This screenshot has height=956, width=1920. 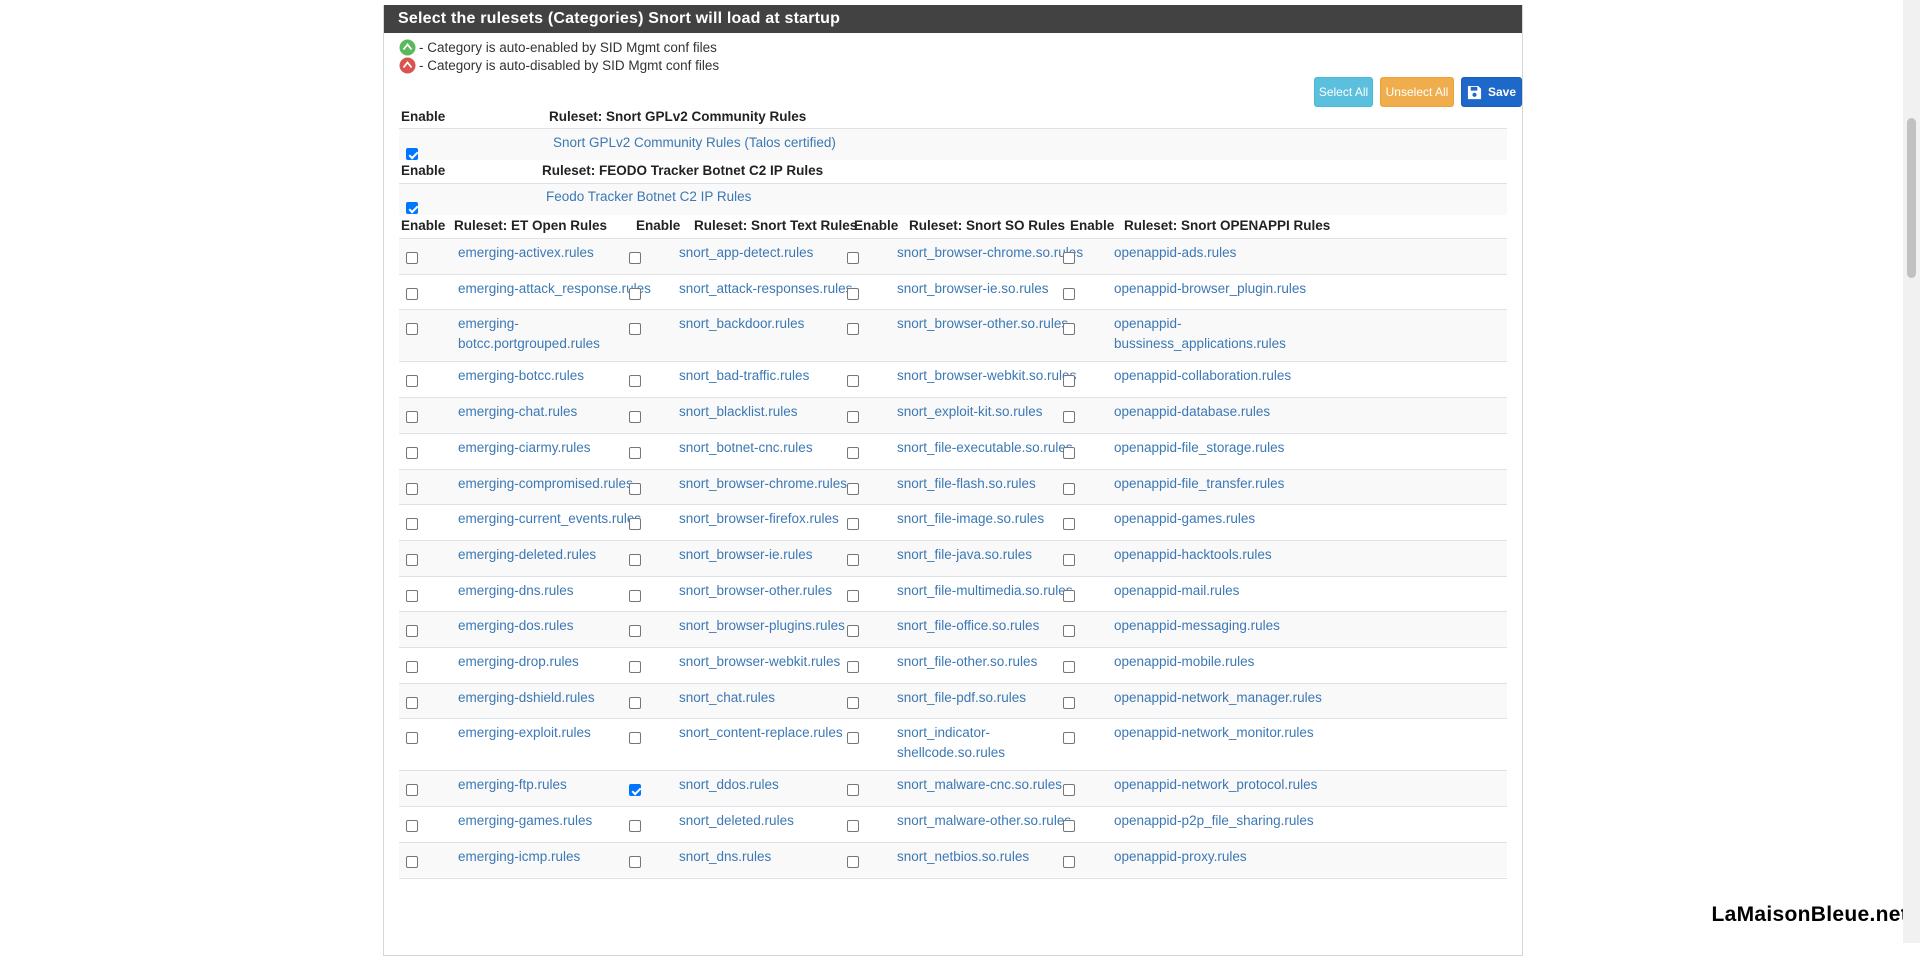 What do you see at coordinates (1176, 591) in the screenshot?
I see `openappid-rule-link: openappid-mail.rules` at bounding box center [1176, 591].